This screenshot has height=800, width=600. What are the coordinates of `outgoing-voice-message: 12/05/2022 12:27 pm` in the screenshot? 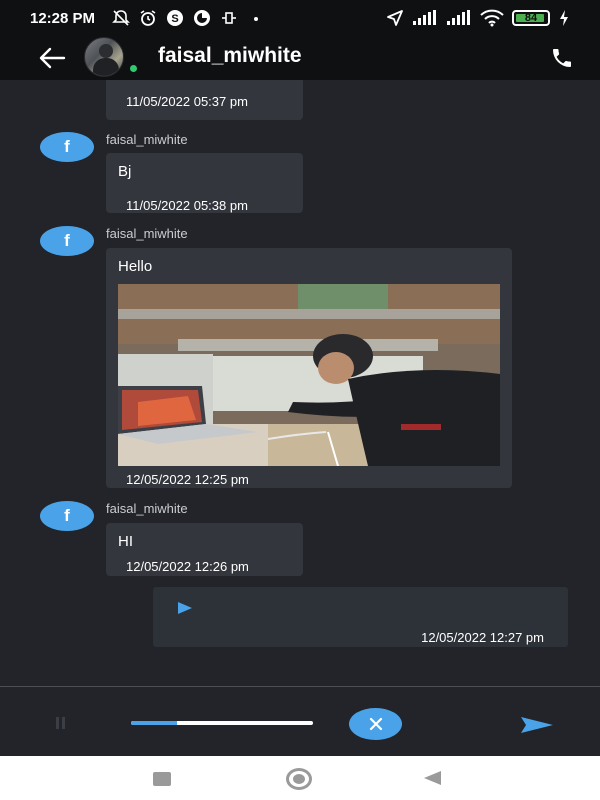 It's located at (360, 617).